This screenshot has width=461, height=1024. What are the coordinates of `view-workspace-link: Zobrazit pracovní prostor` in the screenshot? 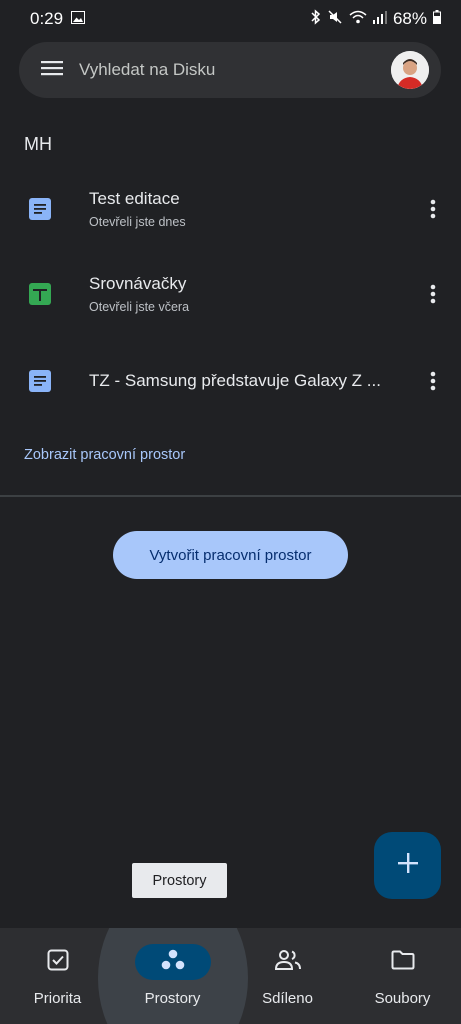 It's located at (104, 455).